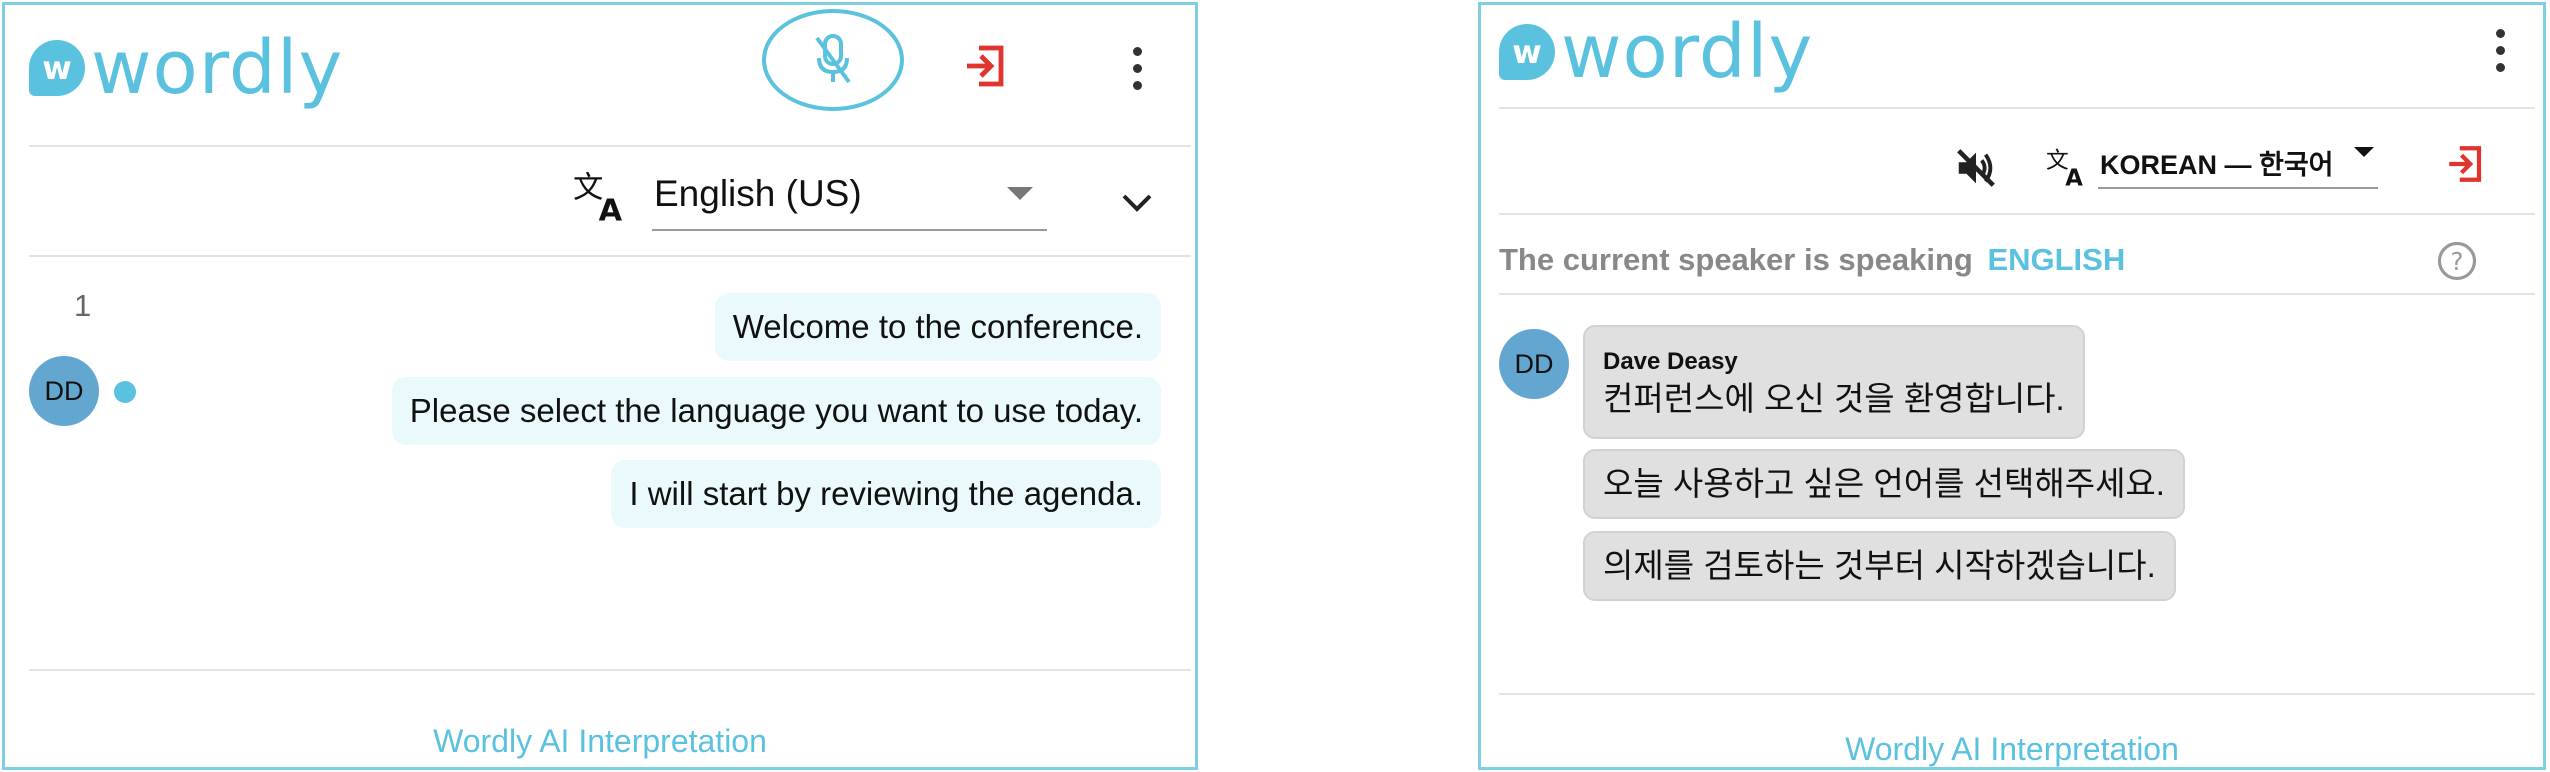 This screenshot has height=772, width=2550. I want to click on speaker-language: ENGLISH, so click(2056, 259).